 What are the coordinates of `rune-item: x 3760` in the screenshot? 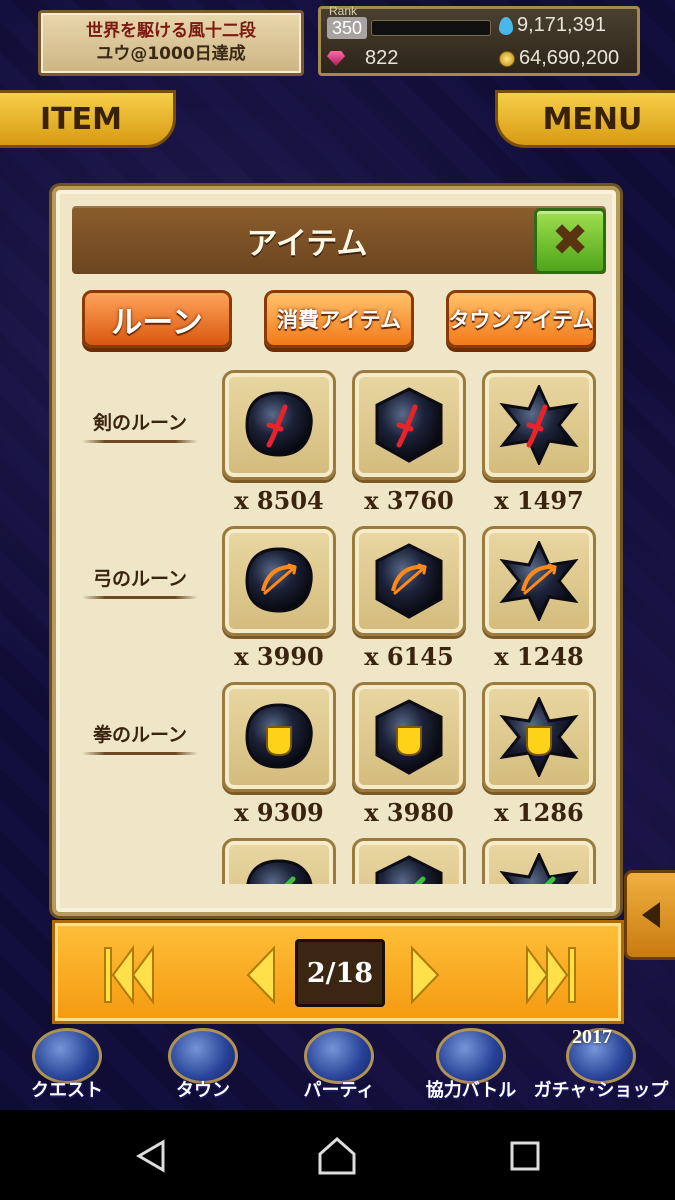 It's located at (409, 448).